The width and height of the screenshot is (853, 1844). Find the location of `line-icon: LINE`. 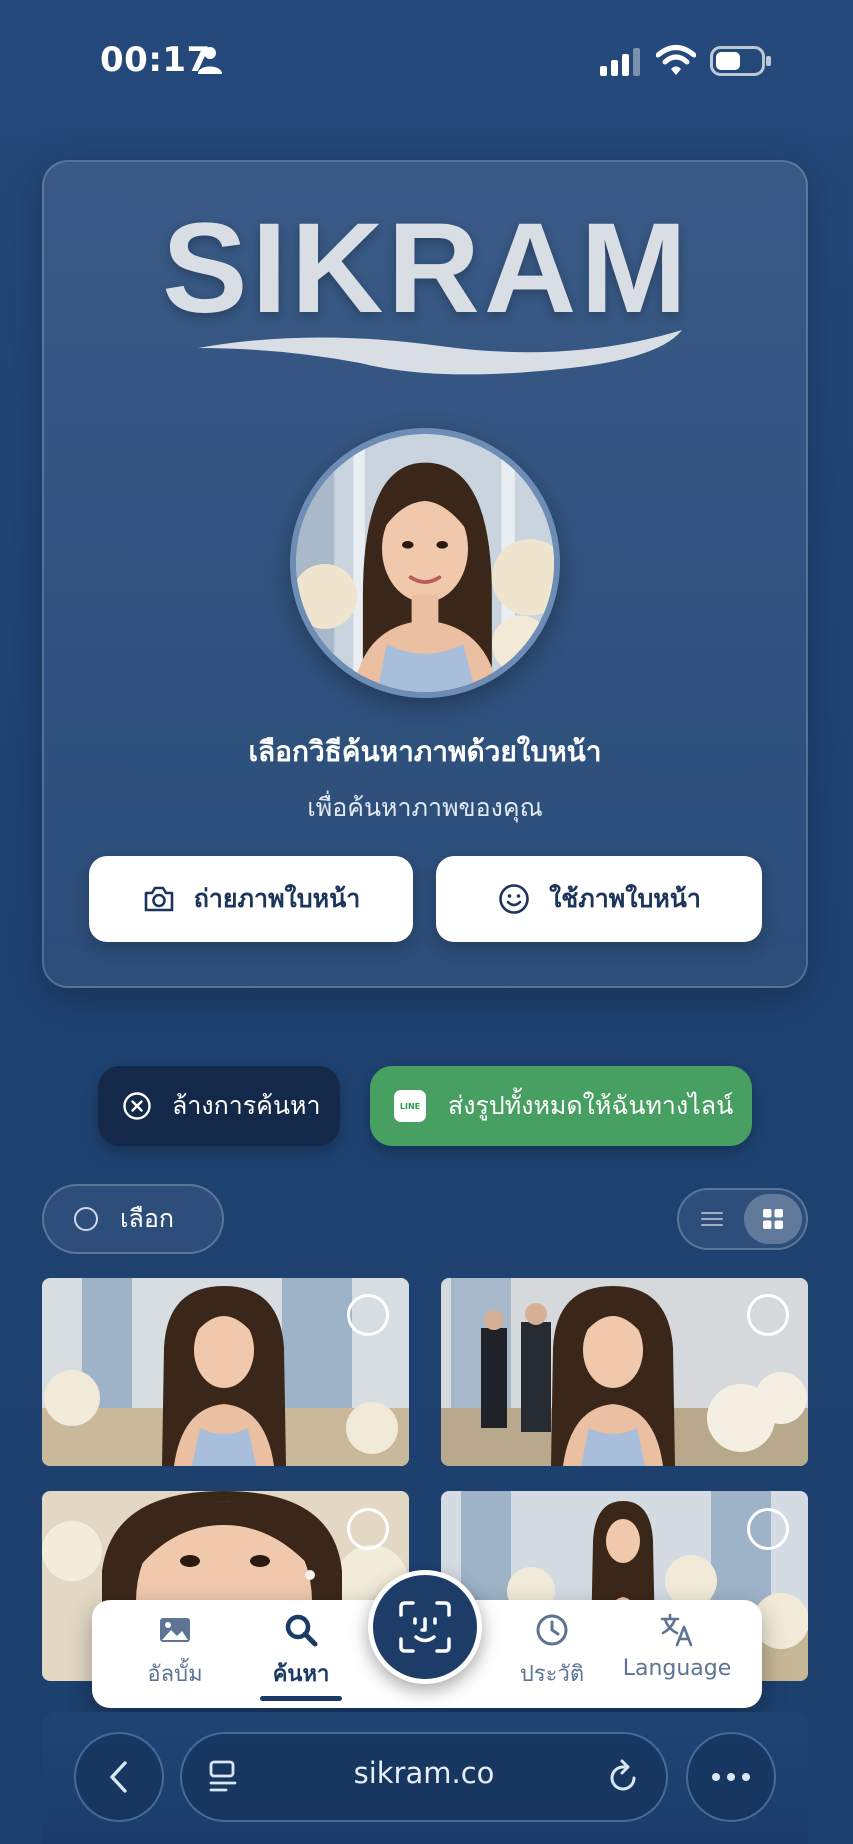

line-icon: LINE is located at coordinates (410, 1106).